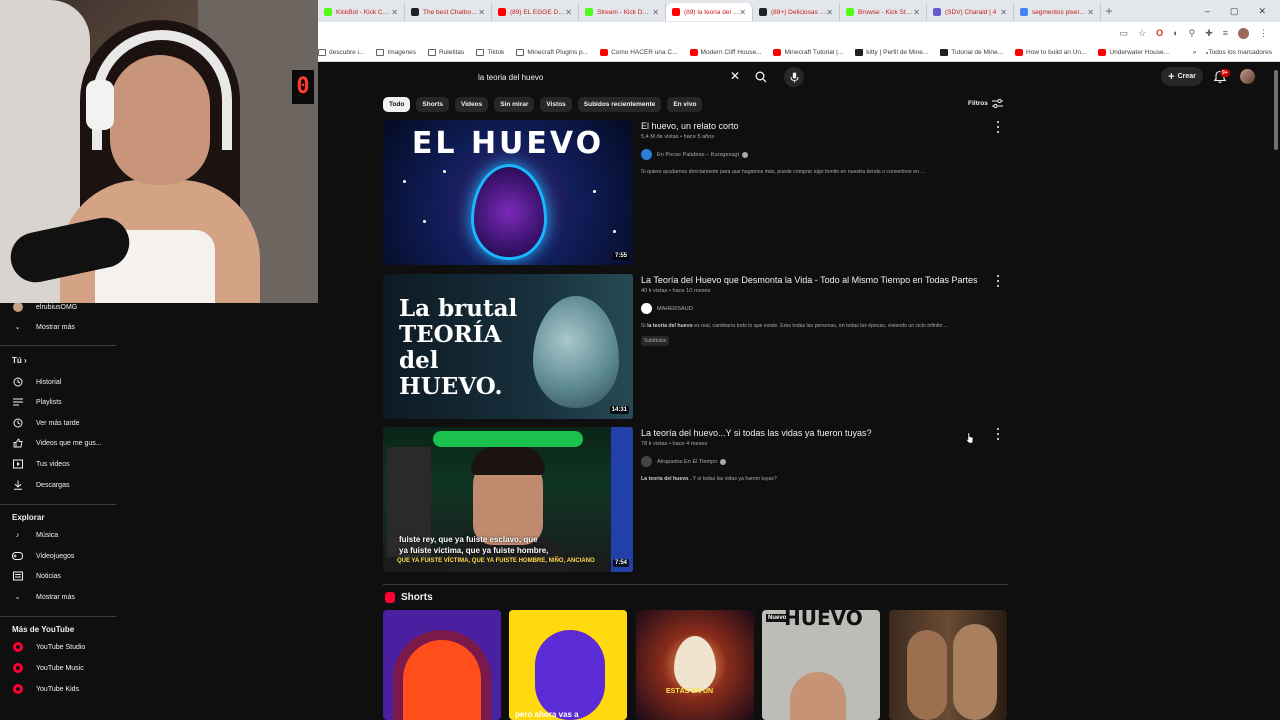  What do you see at coordinates (735, 76) in the screenshot?
I see `clear-search-icon: ✕` at bounding box center [735, 76].